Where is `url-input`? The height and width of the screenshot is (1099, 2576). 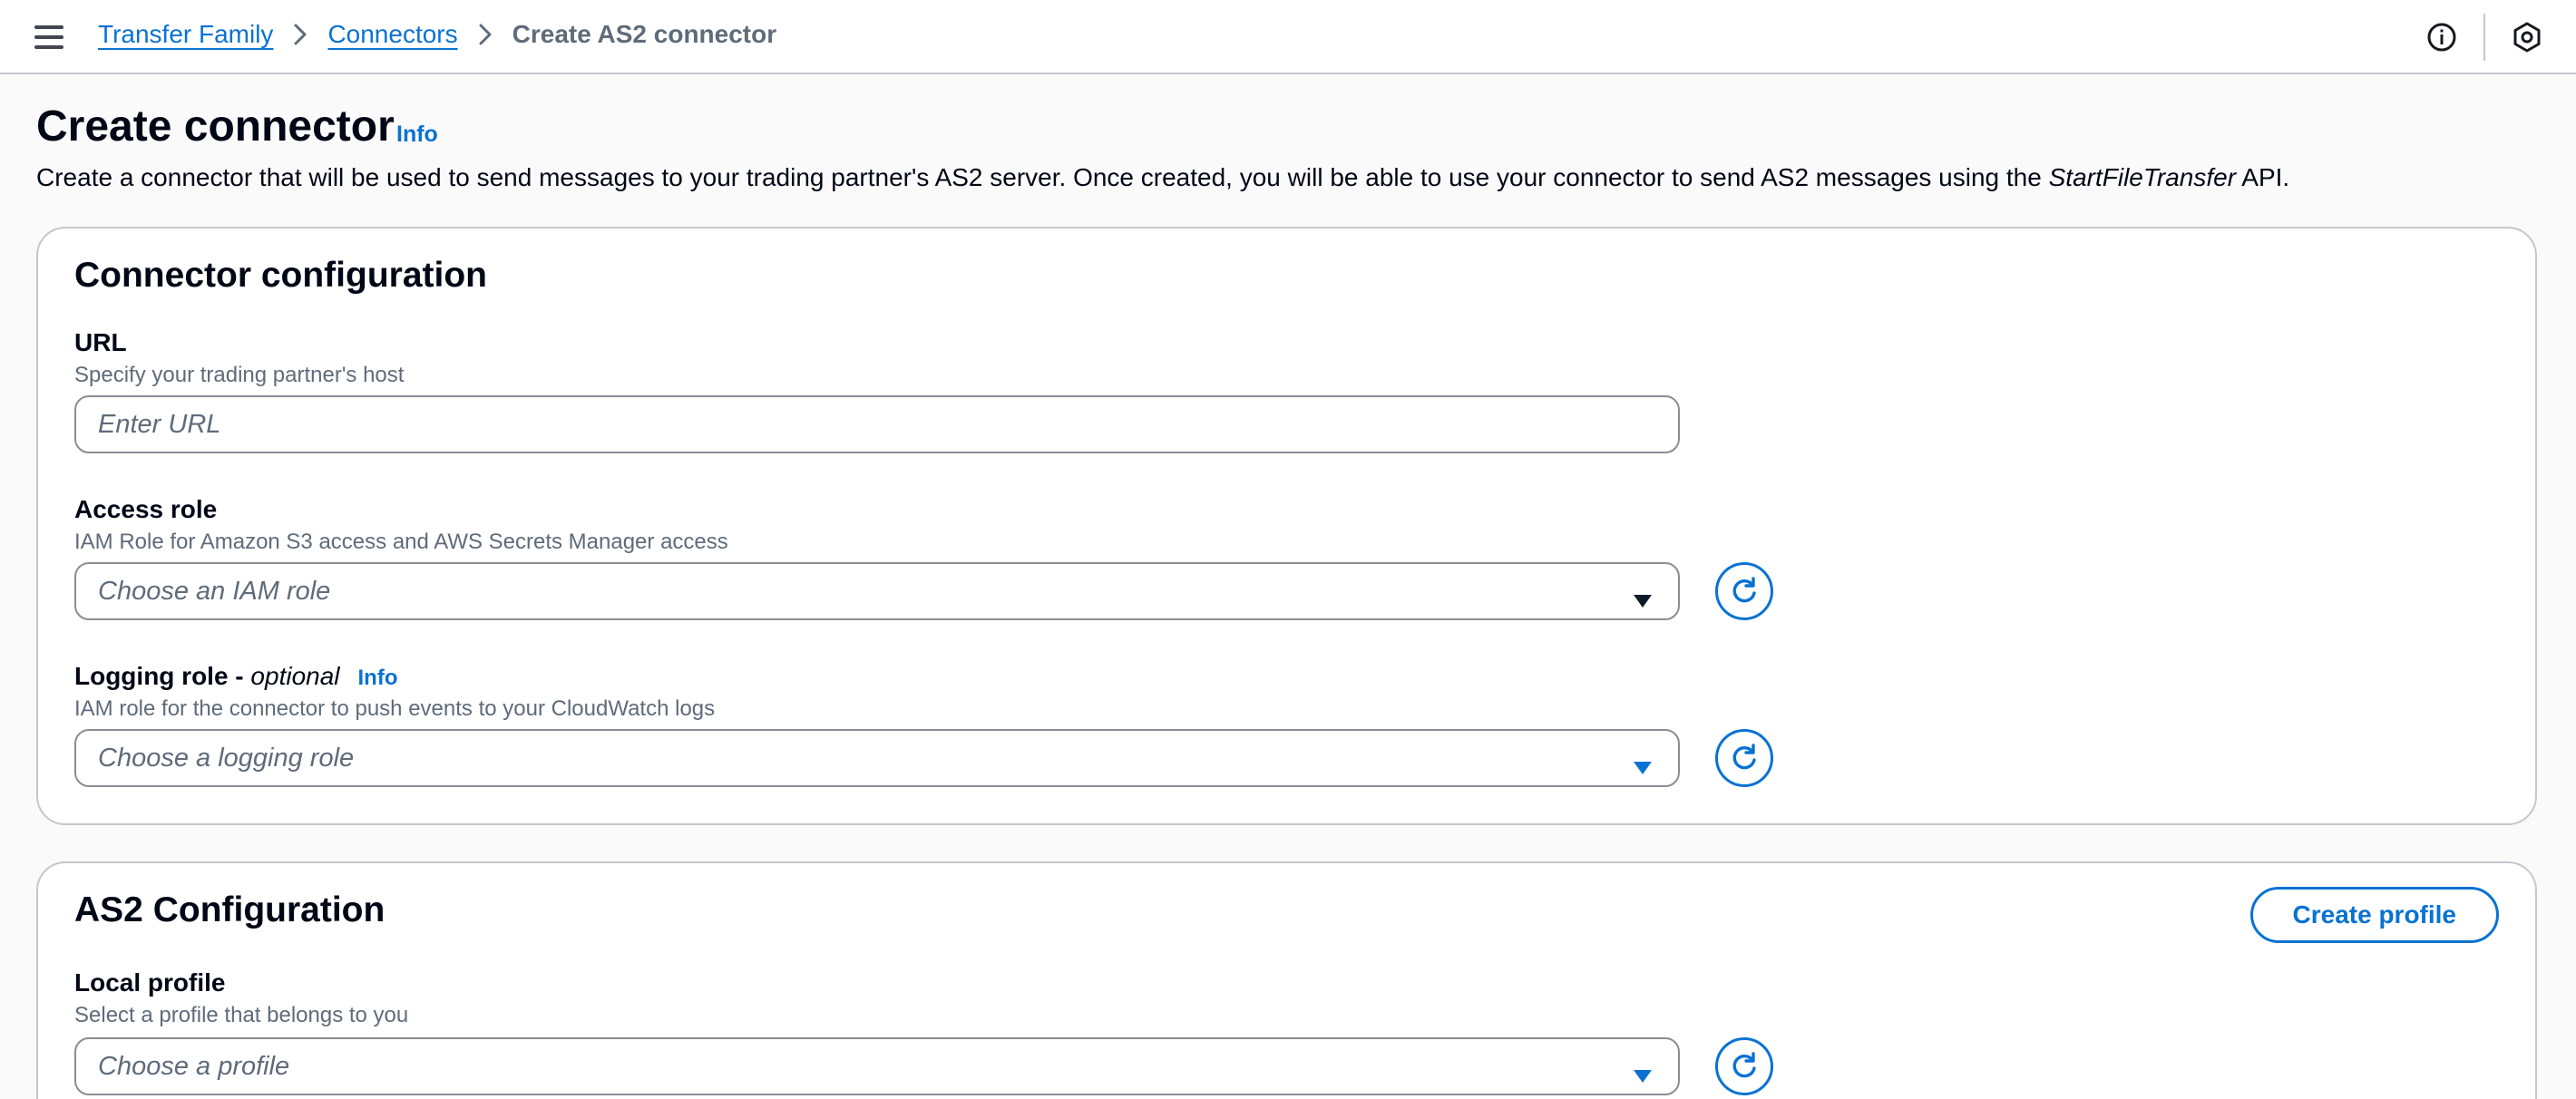
url-input is located at coordinates (877, 424).